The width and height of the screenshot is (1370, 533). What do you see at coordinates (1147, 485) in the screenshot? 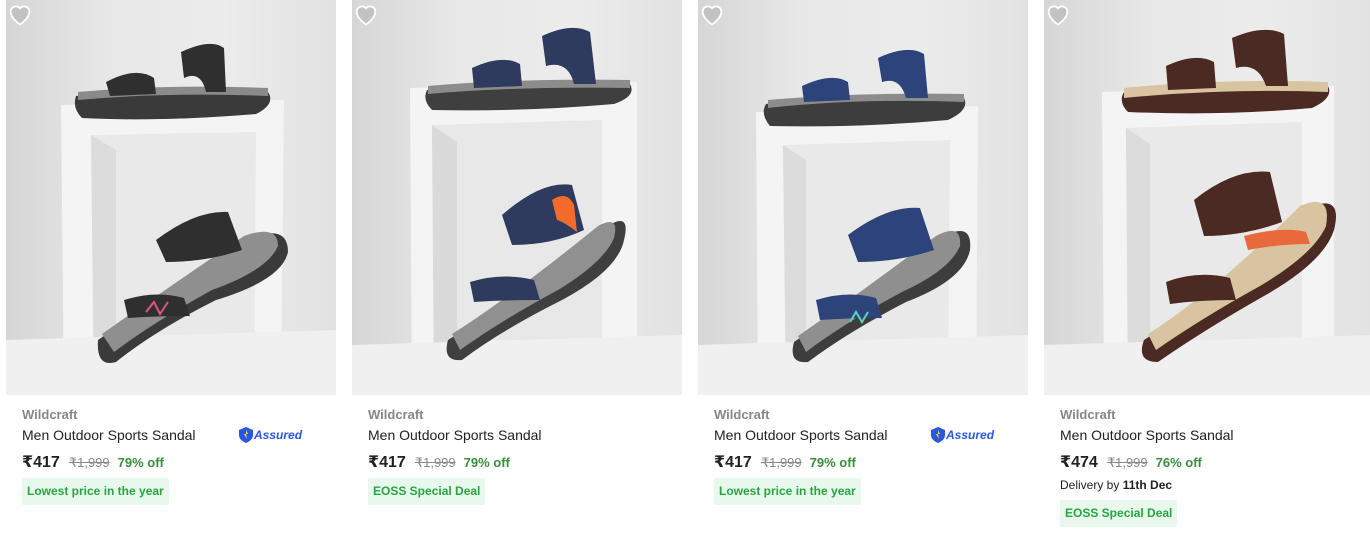
I see `delivery-date: 11th Dec` at bounding box center [1147, 485].